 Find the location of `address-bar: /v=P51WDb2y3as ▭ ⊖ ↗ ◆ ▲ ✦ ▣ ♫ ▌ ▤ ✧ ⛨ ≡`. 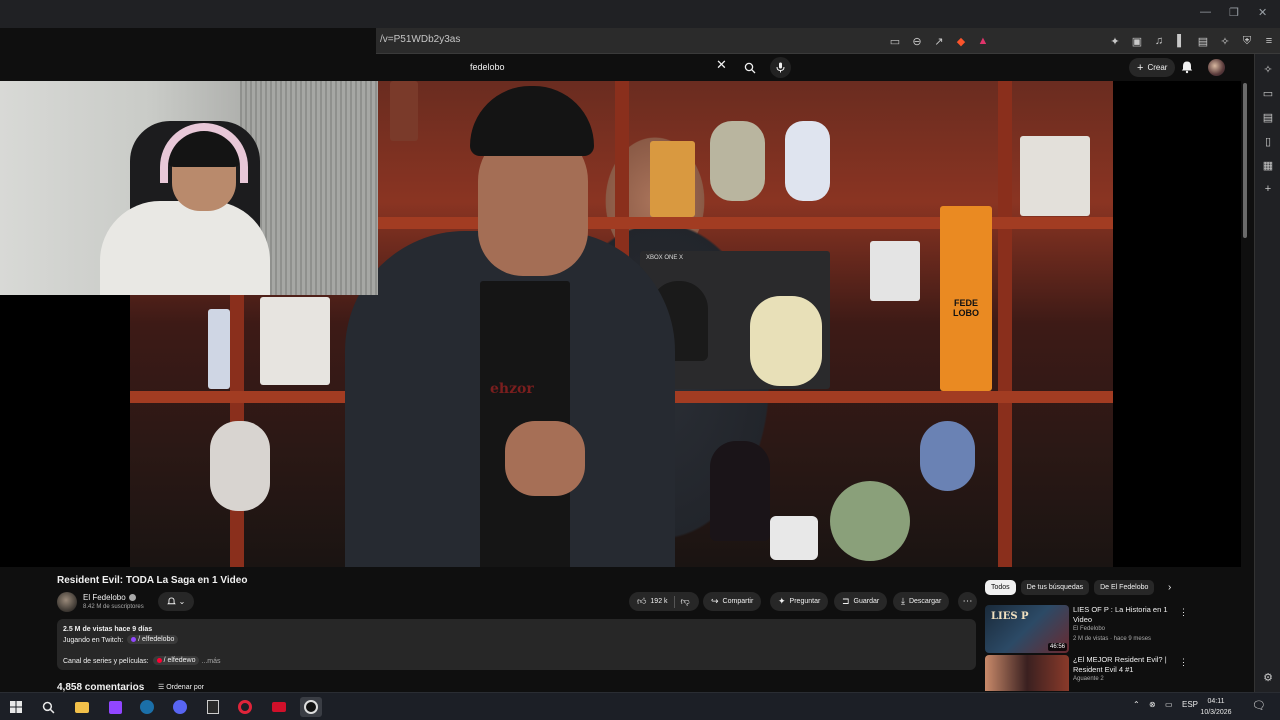

address-bar: /v=P51WDb2y3as ▭ ⊖ ↗ ◆ ▲ ✦ ▣ ♫ ▌ ▤ ✧ ⛨ ≡ is located at coordinates (828, 41).